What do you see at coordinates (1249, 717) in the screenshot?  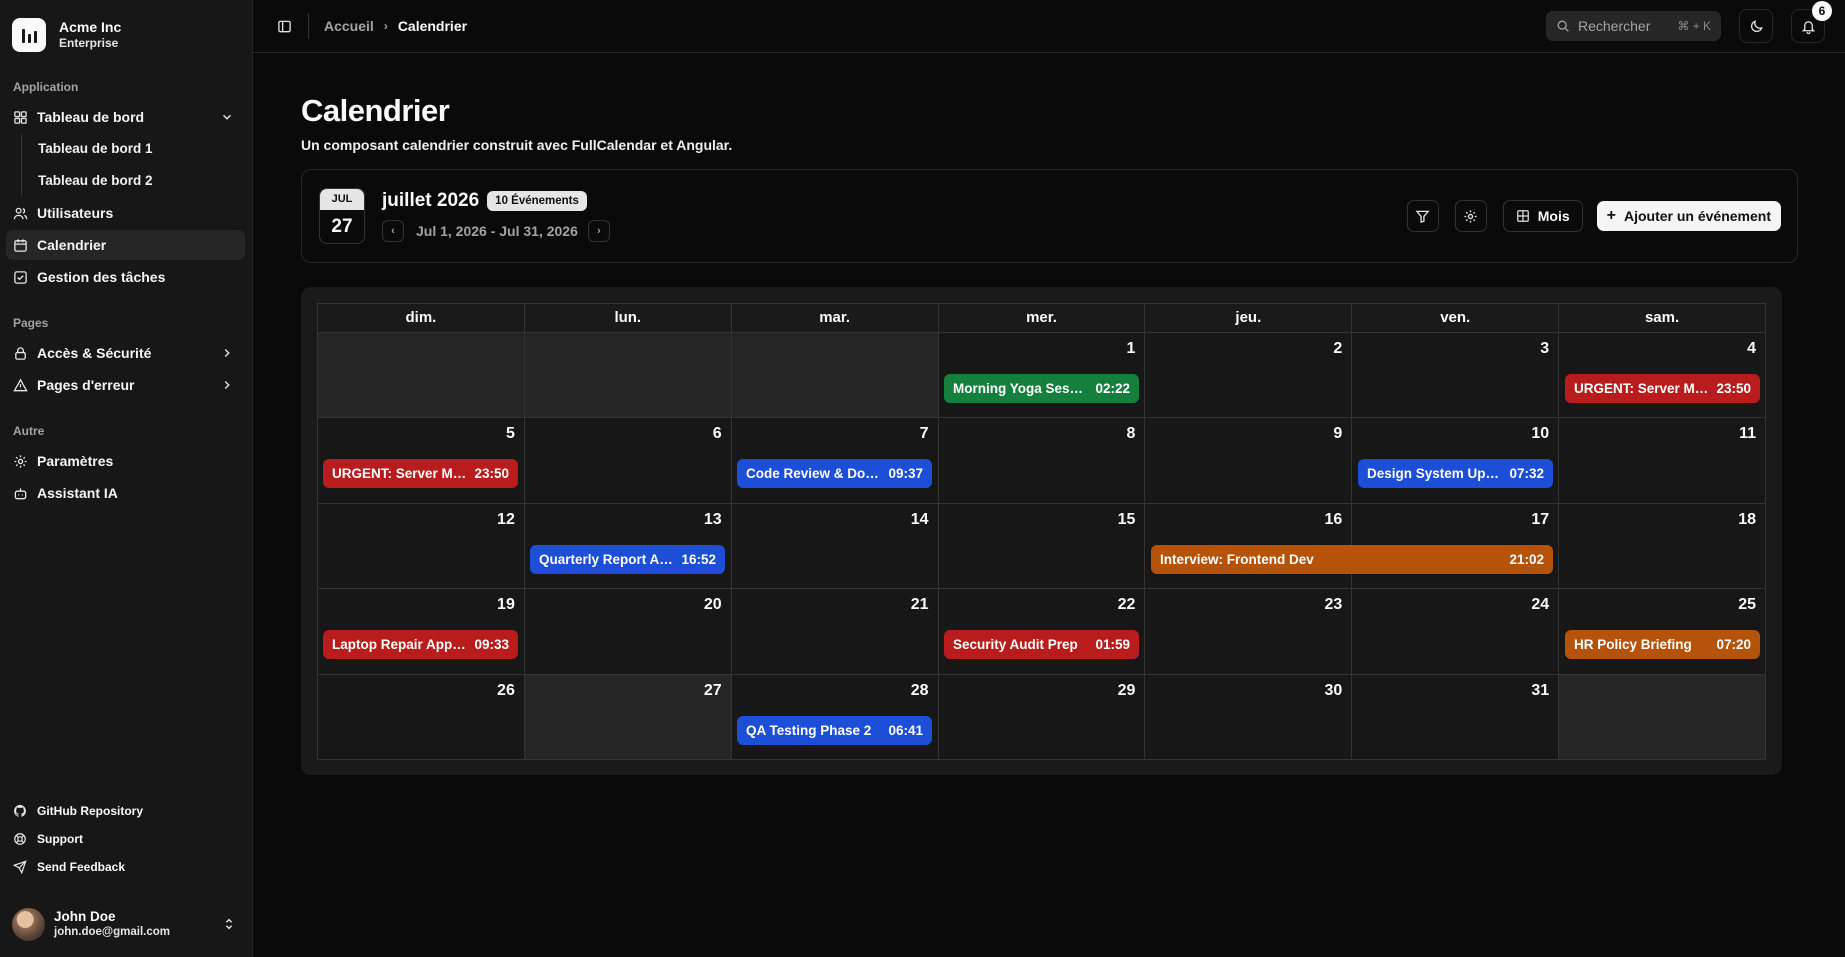 I see `day-cell: 30` at bounding box center [1249, 717].